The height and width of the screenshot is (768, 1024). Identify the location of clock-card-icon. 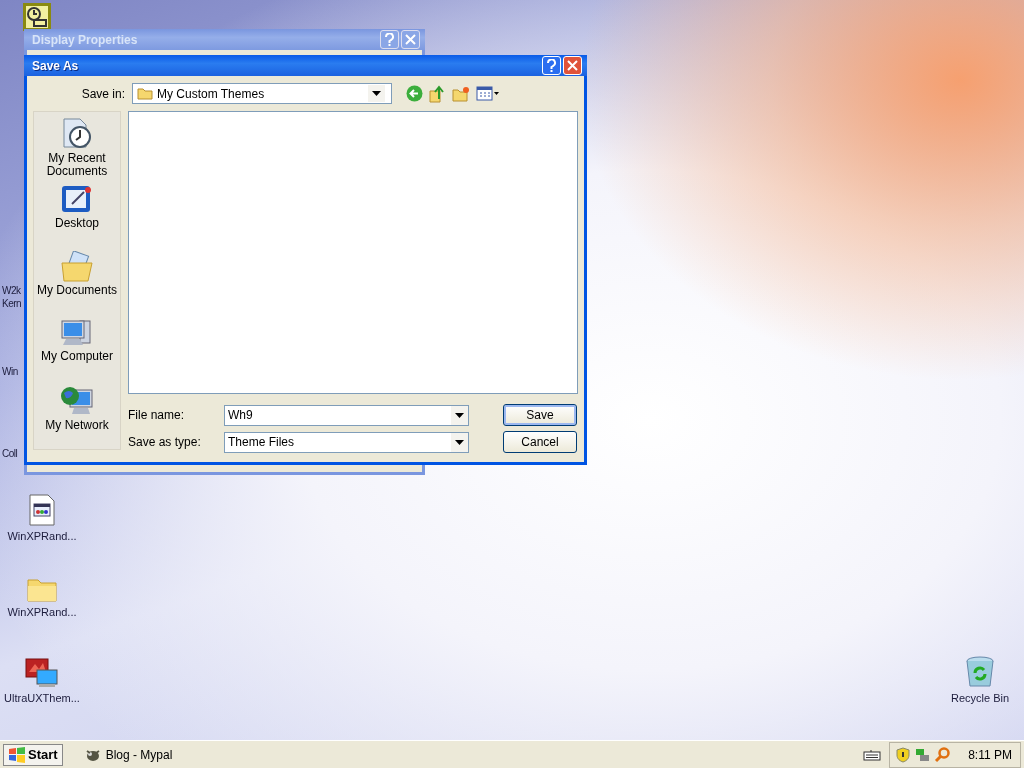
(37, 17).